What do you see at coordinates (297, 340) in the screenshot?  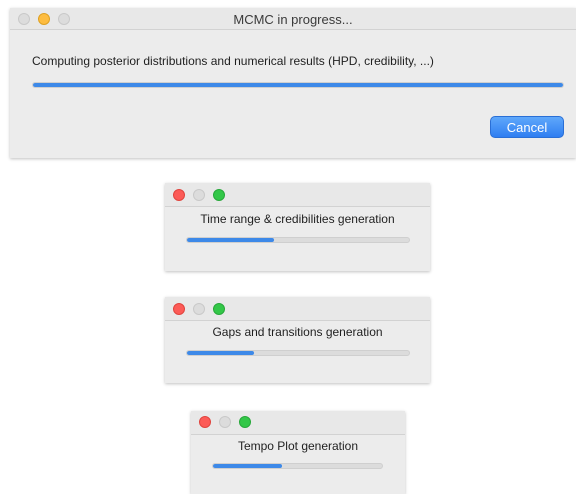 I see `gaps-transitions-window: Gaps and transitions generation` at bounding box center [297, 340].